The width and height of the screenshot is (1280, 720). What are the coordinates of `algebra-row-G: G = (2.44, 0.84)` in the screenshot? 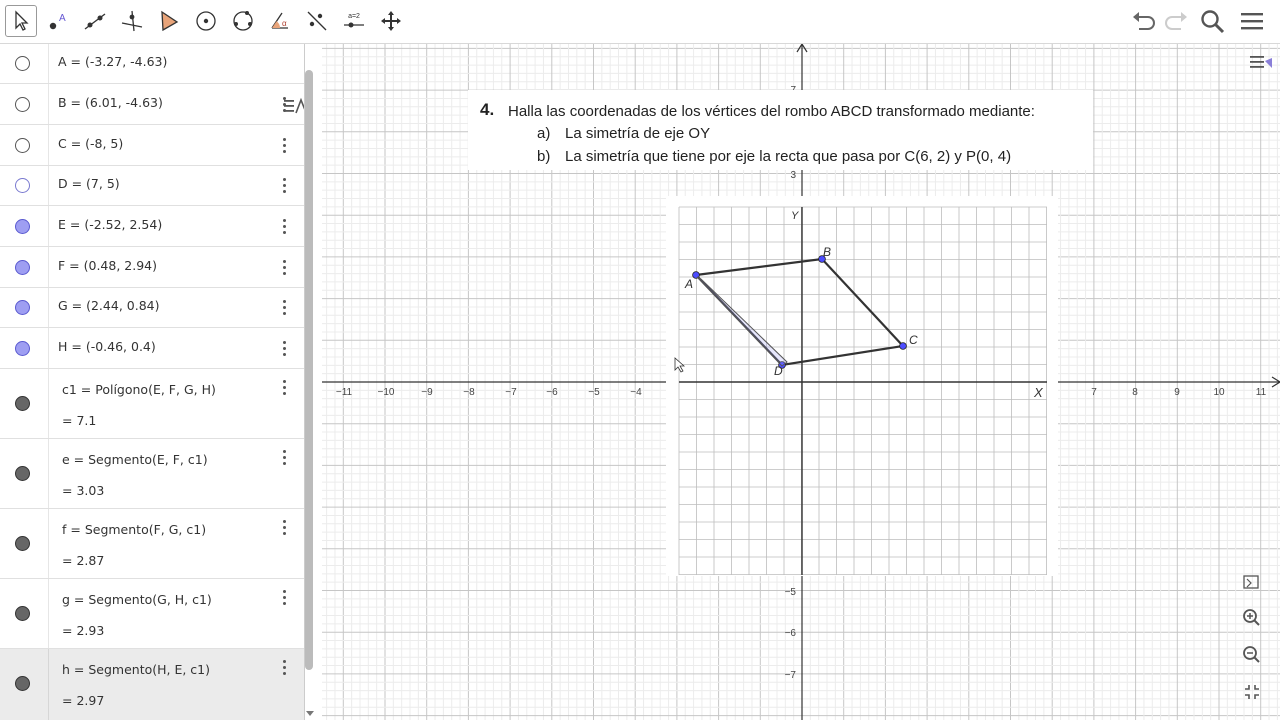 It's located at (152, 308).